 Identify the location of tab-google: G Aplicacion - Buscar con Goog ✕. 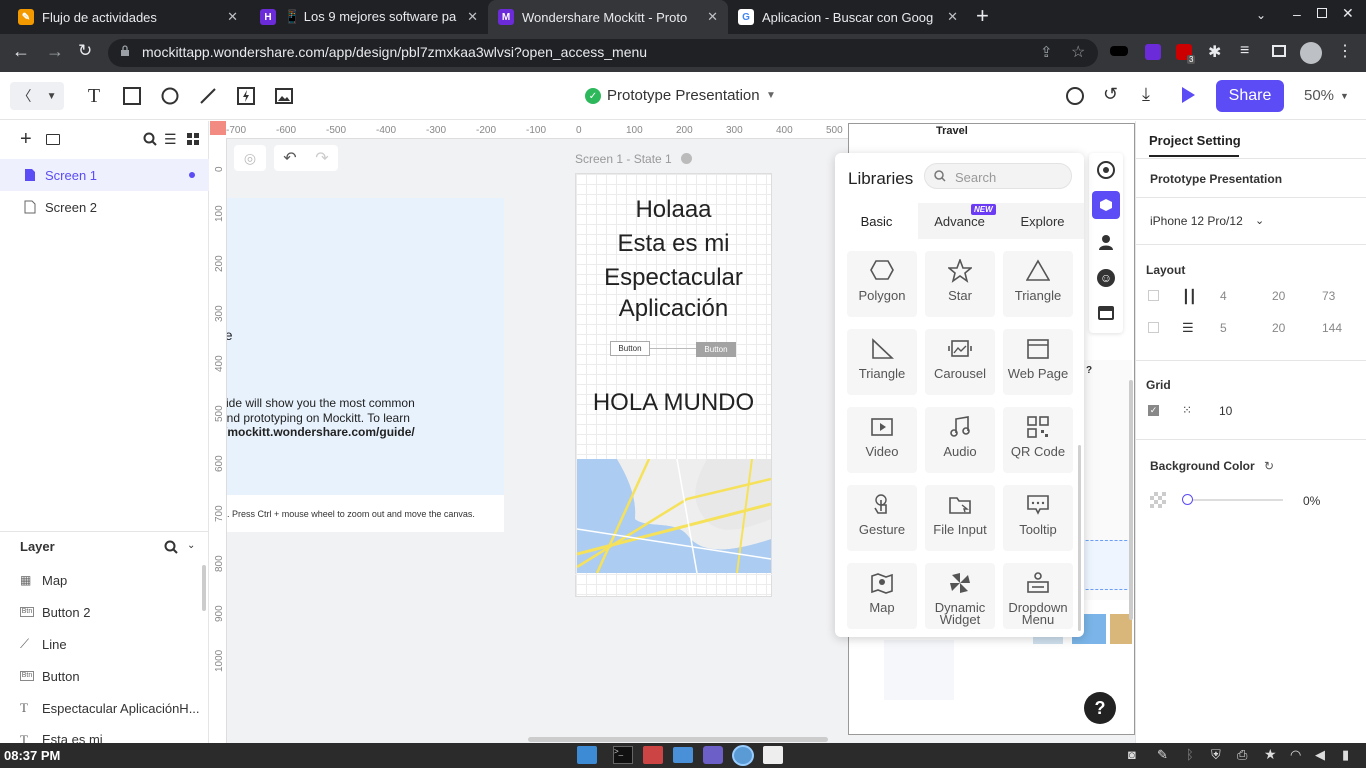
(848, 17).